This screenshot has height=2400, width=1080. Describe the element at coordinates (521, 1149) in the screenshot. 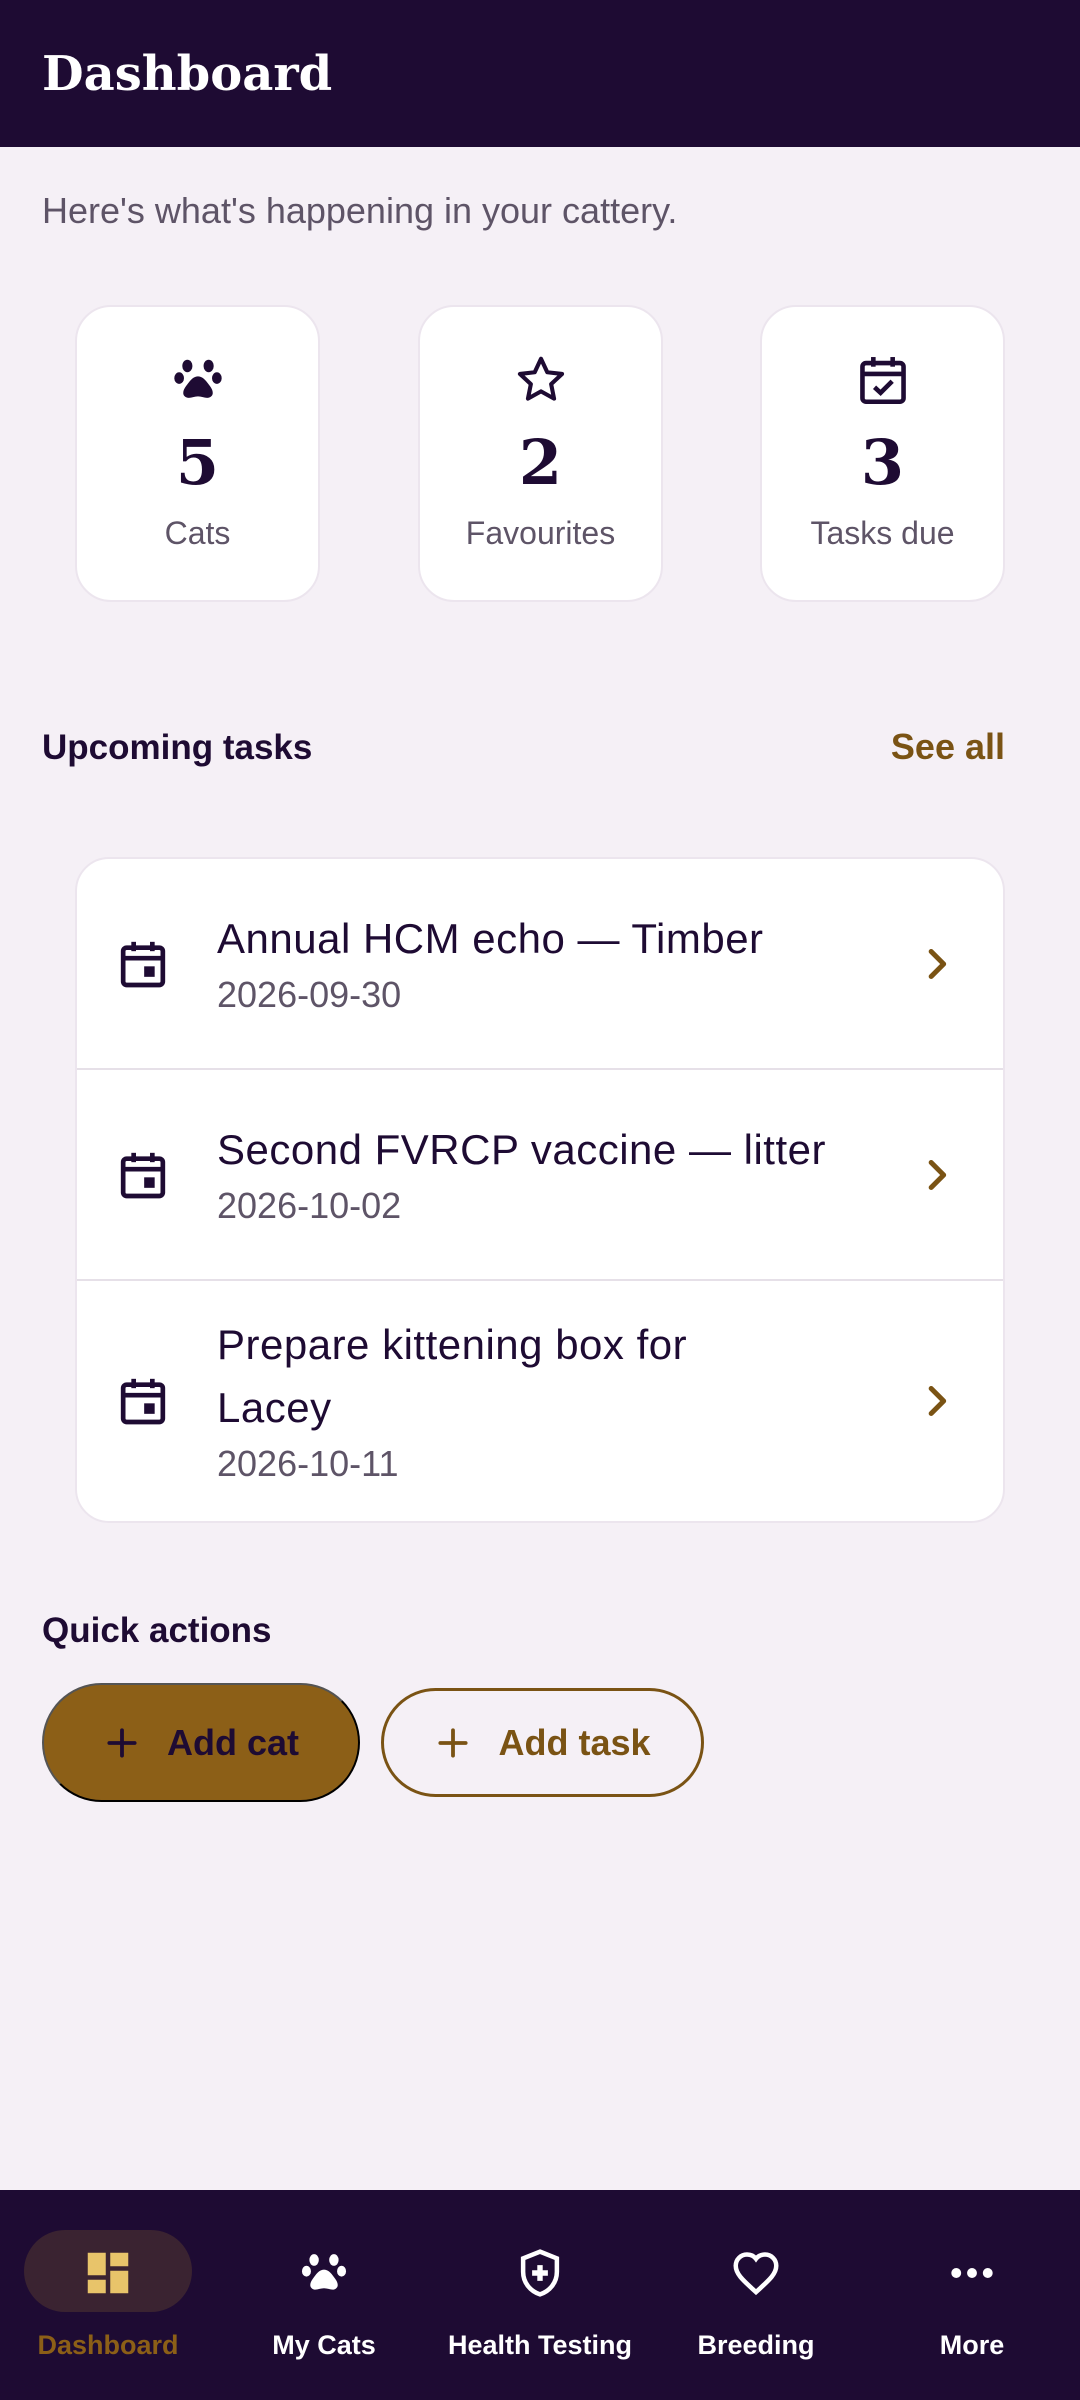

I see `task-title: Second FVRCP vaccine — litter` at that location.